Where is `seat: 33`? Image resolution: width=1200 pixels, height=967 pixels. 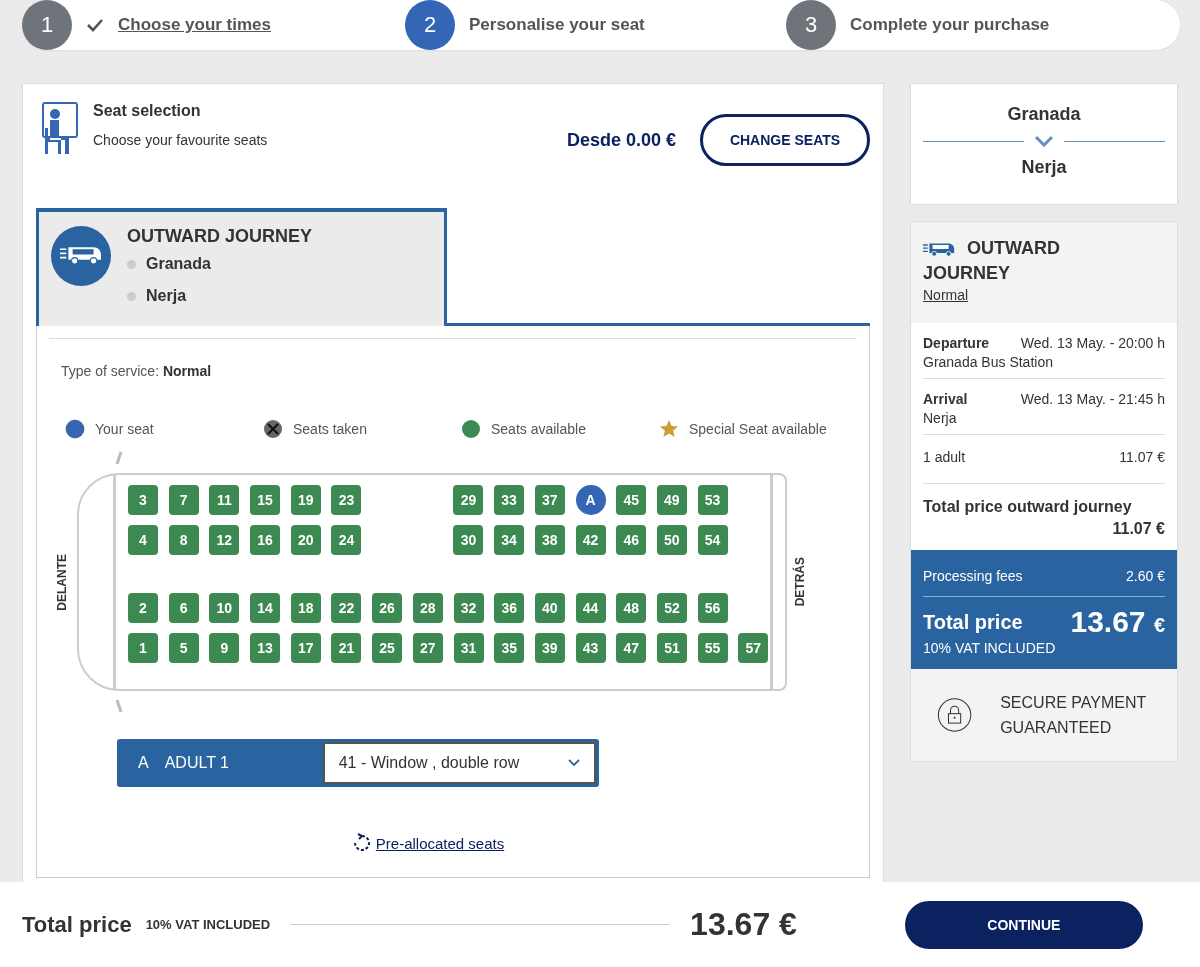
seat: 33 is located at coordinates (509, 500).